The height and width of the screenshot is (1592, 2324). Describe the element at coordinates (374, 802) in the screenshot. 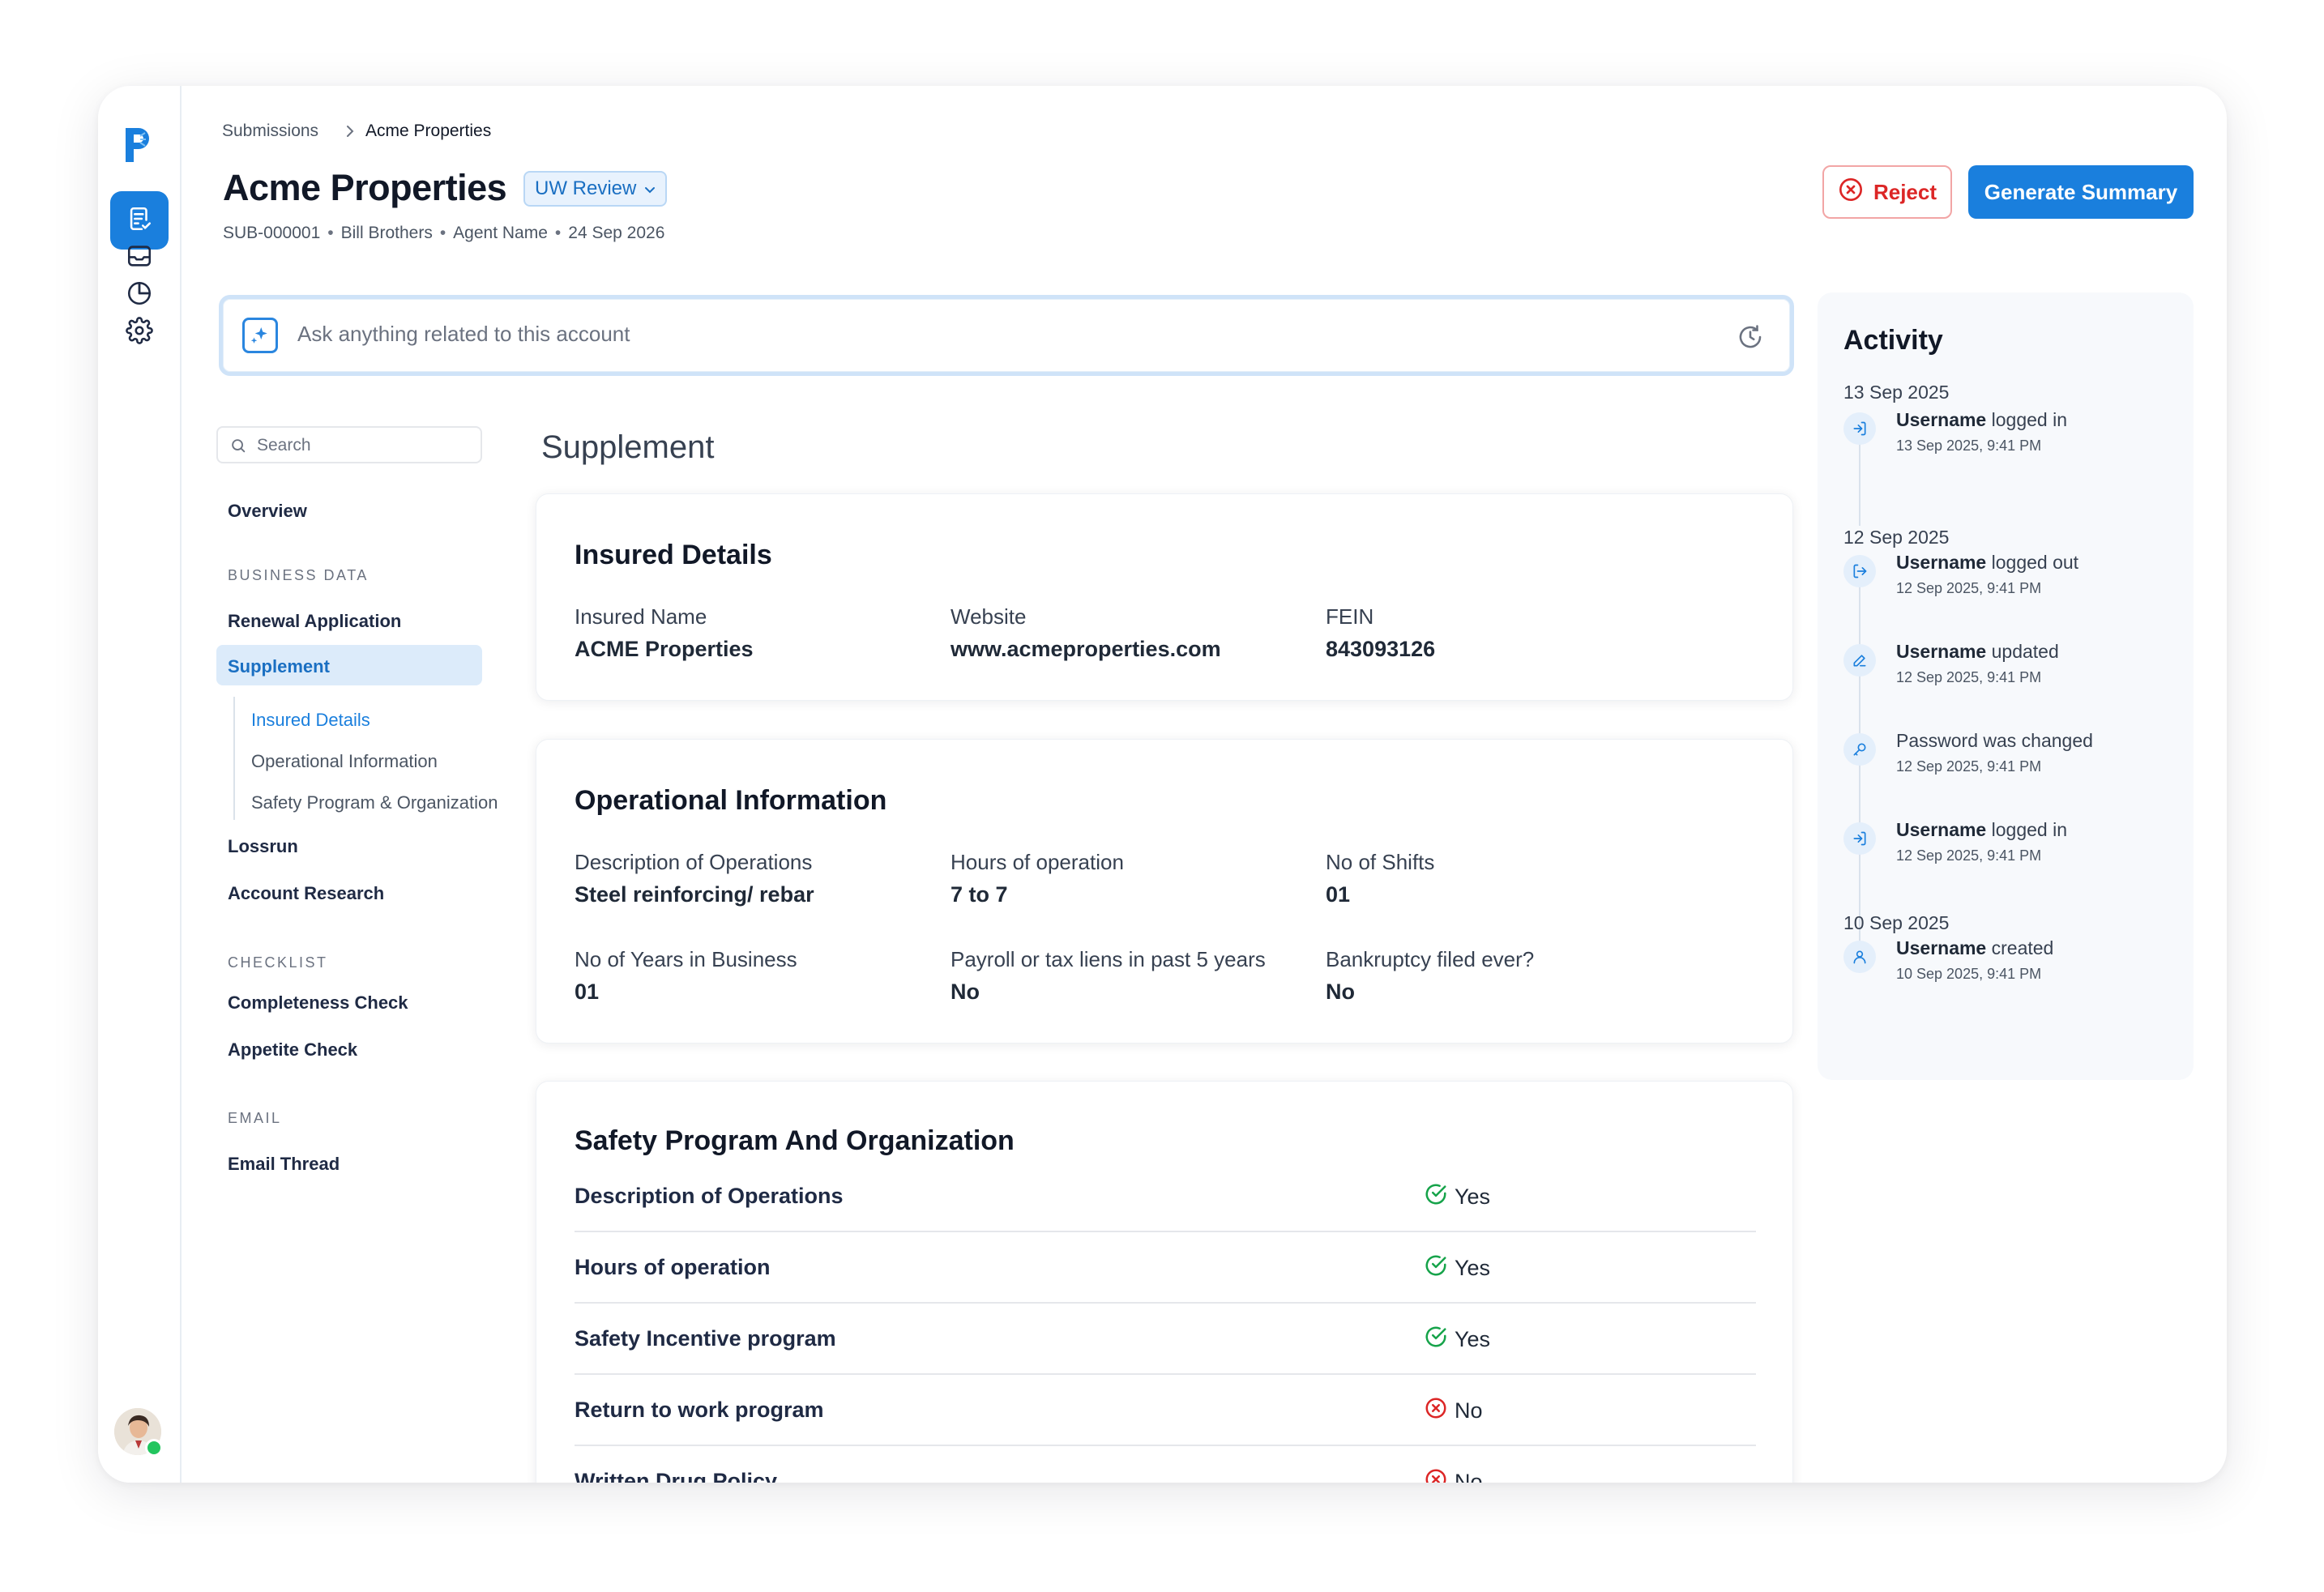

I see `nav-sub-safety-program: Safety Program & Organization` at that location.